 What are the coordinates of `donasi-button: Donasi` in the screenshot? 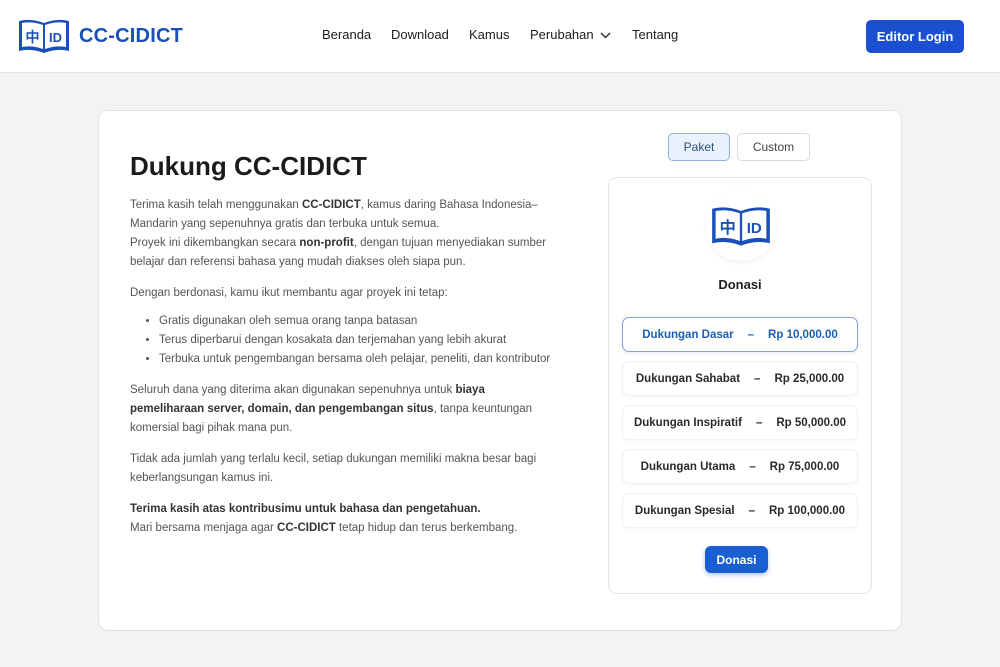 It's located at (736, 559).